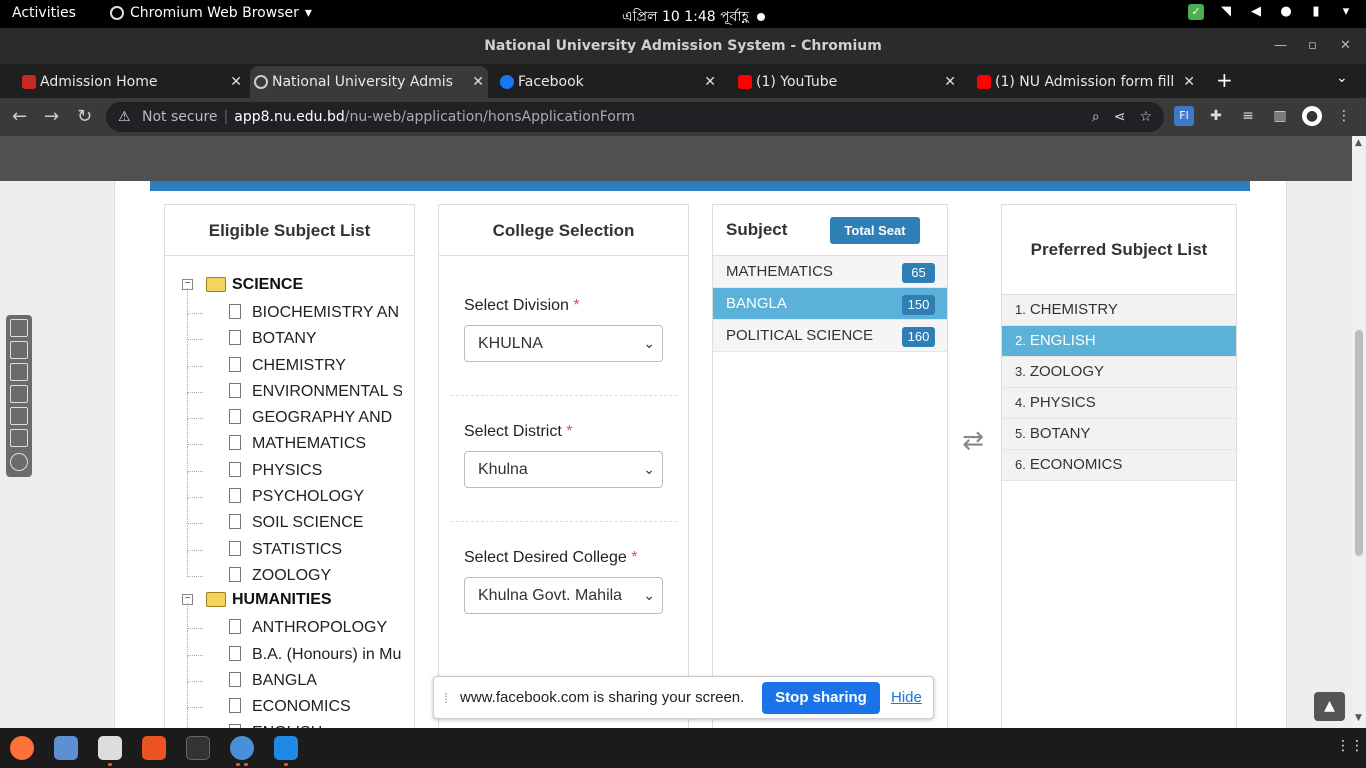 This screenshot has width=1366, height=768. What do you see at coordinates (289, 333) in the screenshot?
I see `tree-item: BOTANY` at bounding box center [289, 333].